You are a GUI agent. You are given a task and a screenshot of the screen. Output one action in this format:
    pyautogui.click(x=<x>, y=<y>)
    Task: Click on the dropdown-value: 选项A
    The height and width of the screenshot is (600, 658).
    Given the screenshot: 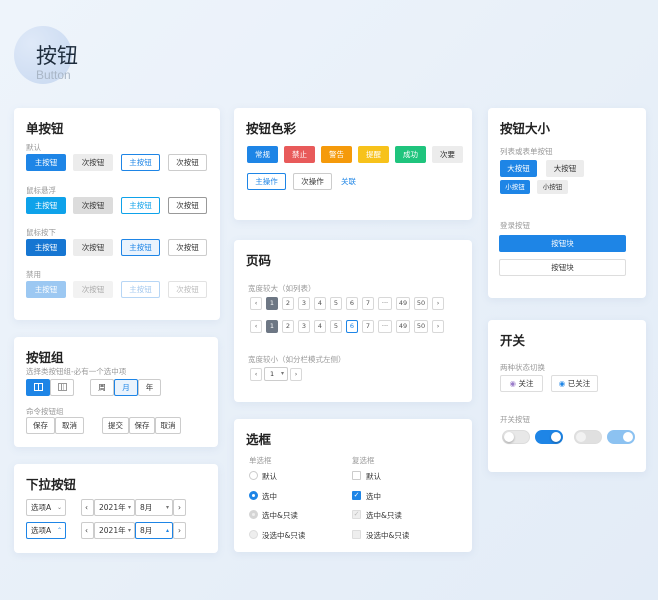 What is the action you would take?
    pyautogui.click(x=41, y=530)
    